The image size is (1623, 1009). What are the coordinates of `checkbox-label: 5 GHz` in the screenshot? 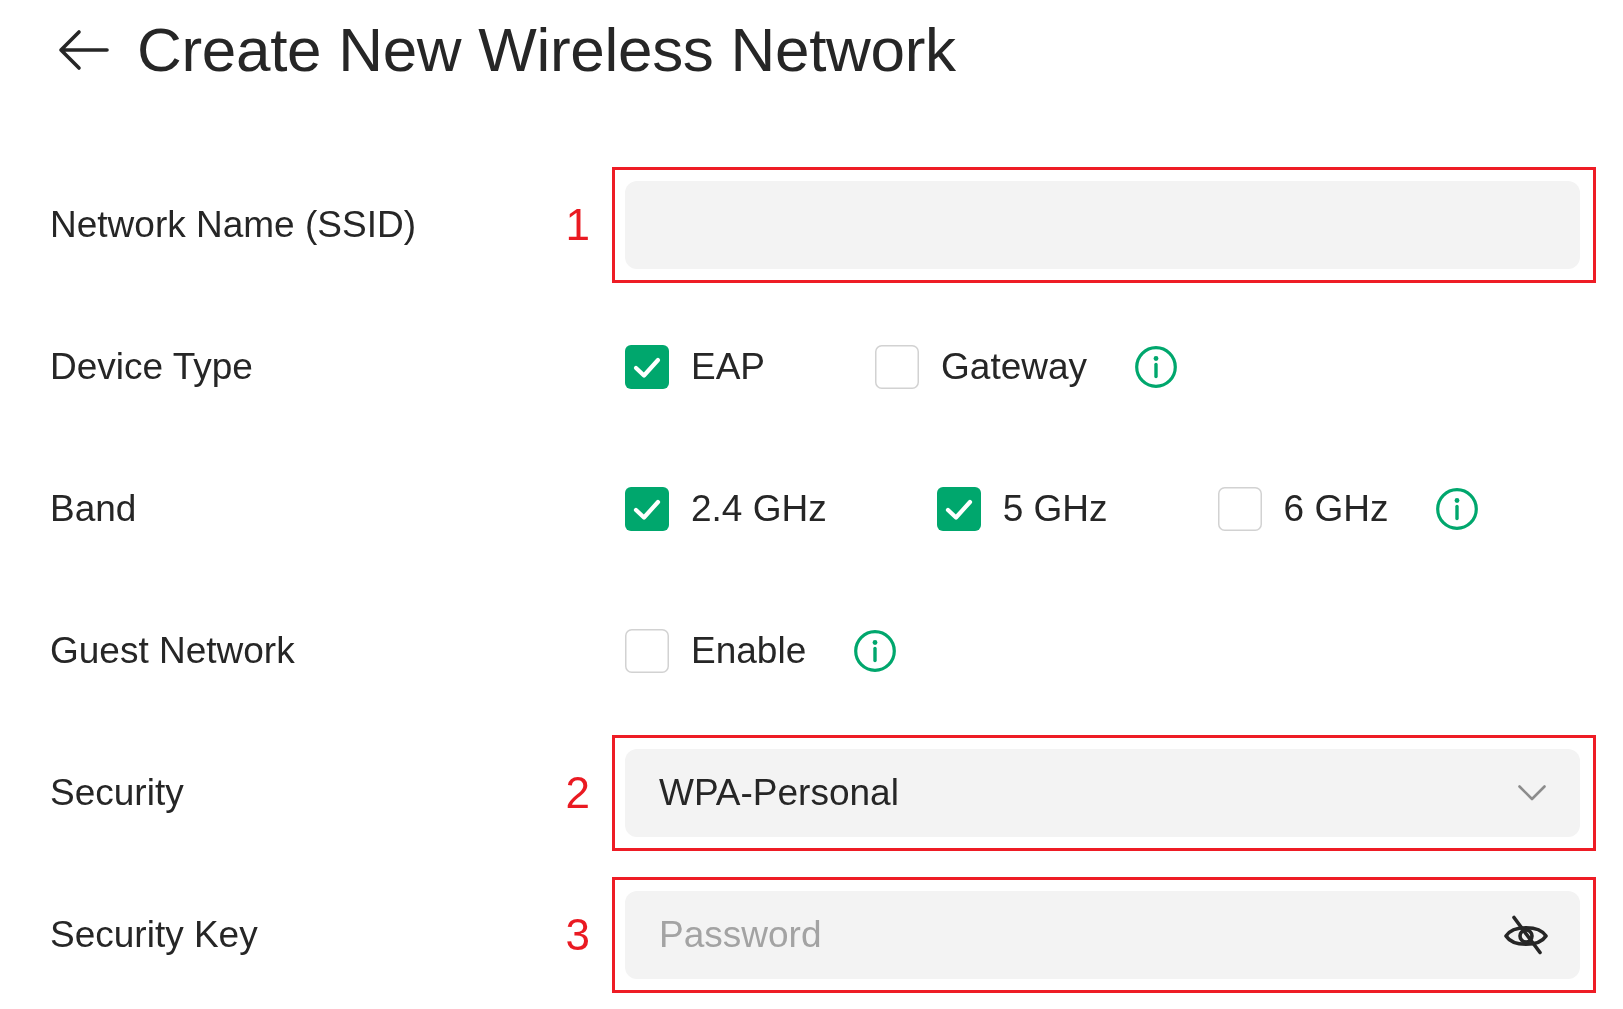 It's located at (1055, 508).